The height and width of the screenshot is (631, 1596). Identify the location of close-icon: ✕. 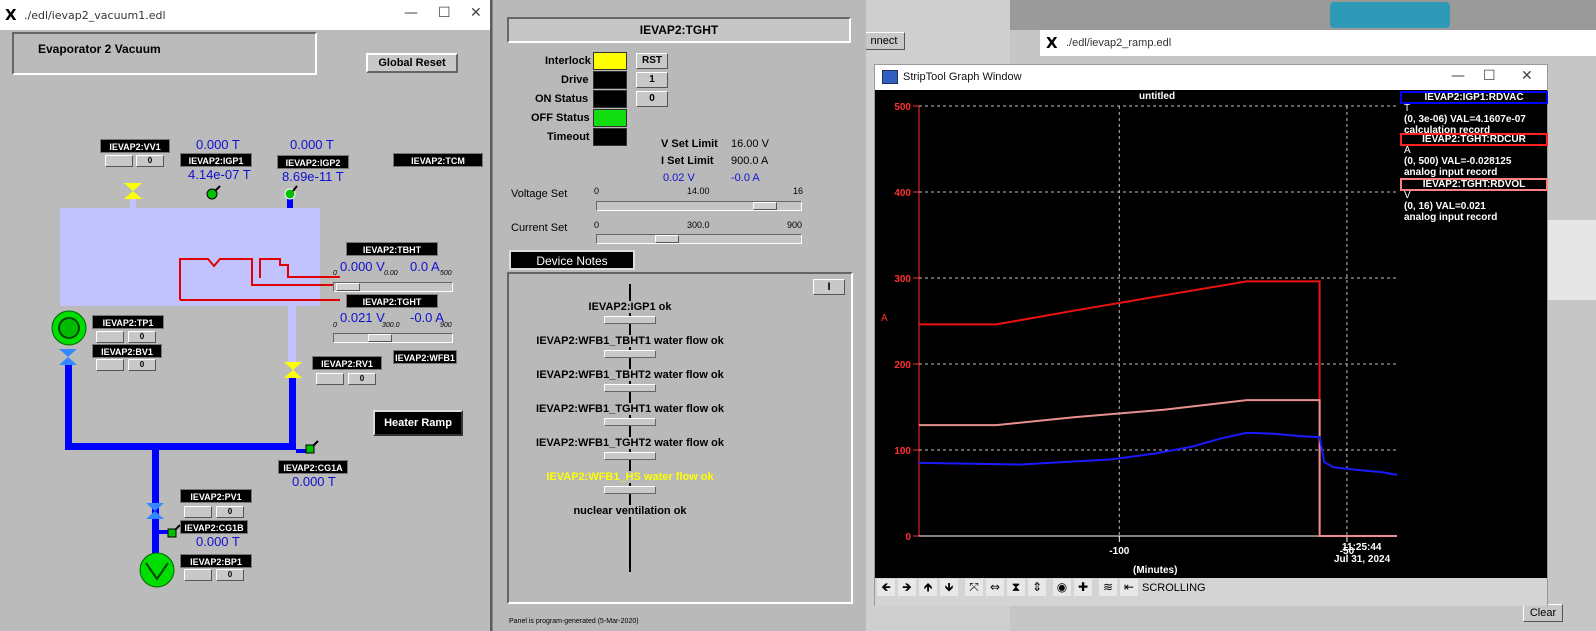
(1527, 76).